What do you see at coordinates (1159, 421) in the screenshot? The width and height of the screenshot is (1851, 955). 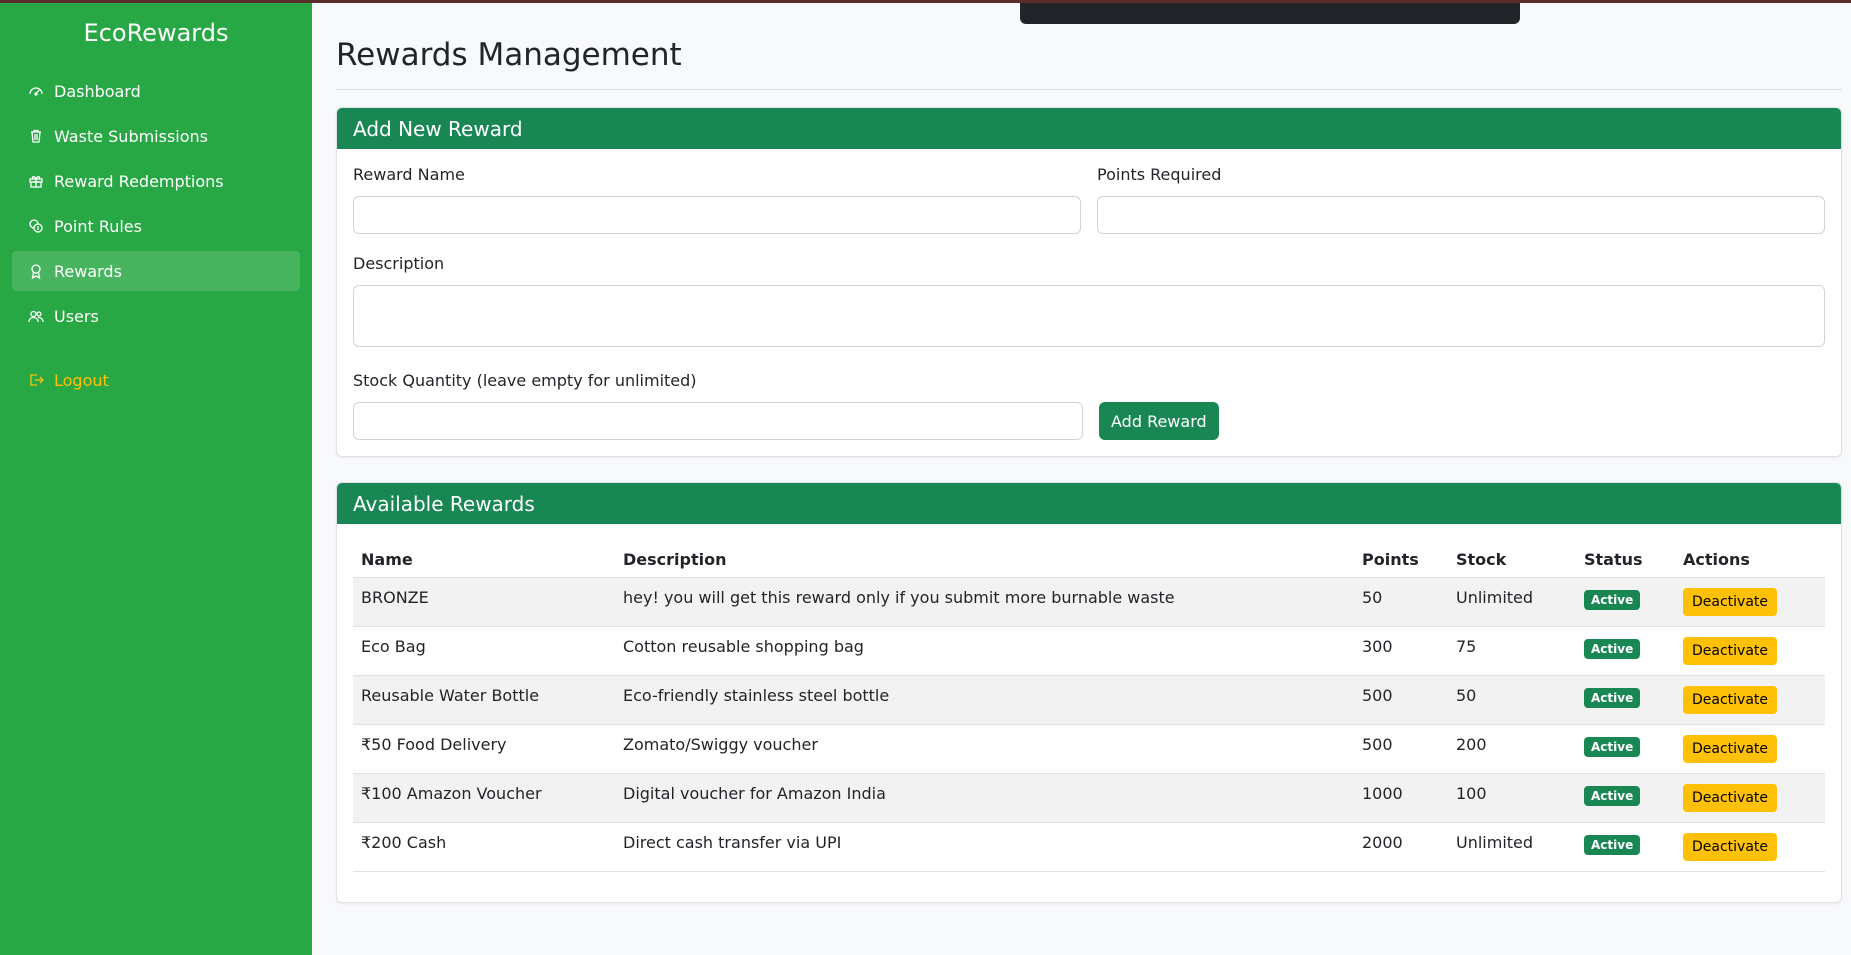 I see `add-reward-button: Add Reward` at bounding box center [1159, 421].